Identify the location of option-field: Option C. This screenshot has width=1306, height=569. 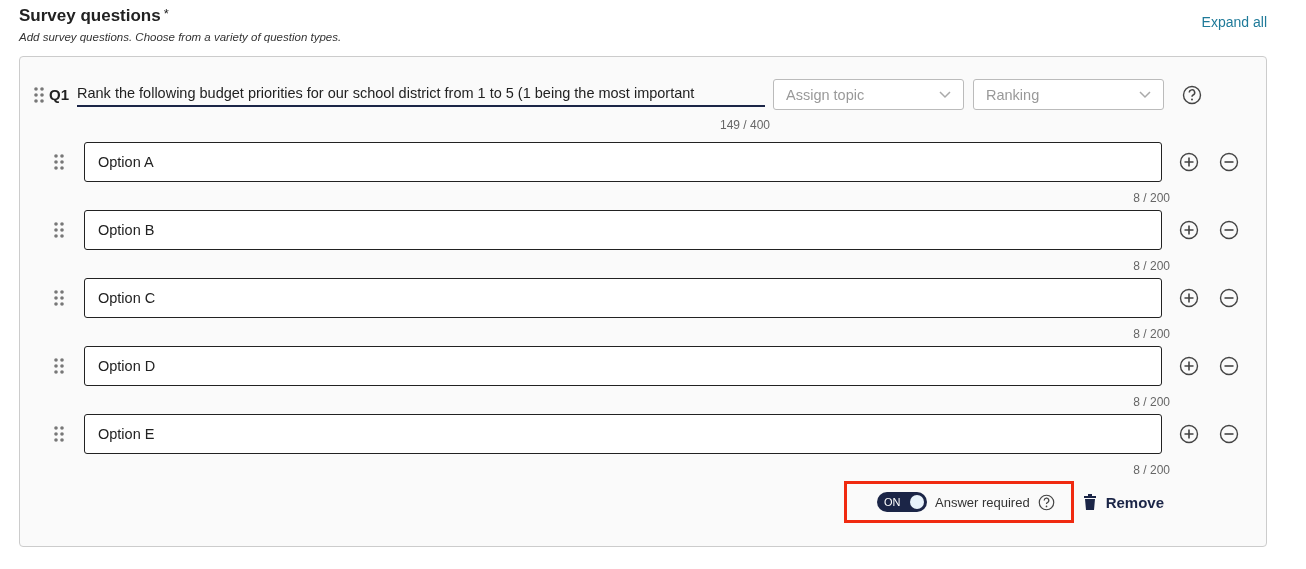
(623, 298).